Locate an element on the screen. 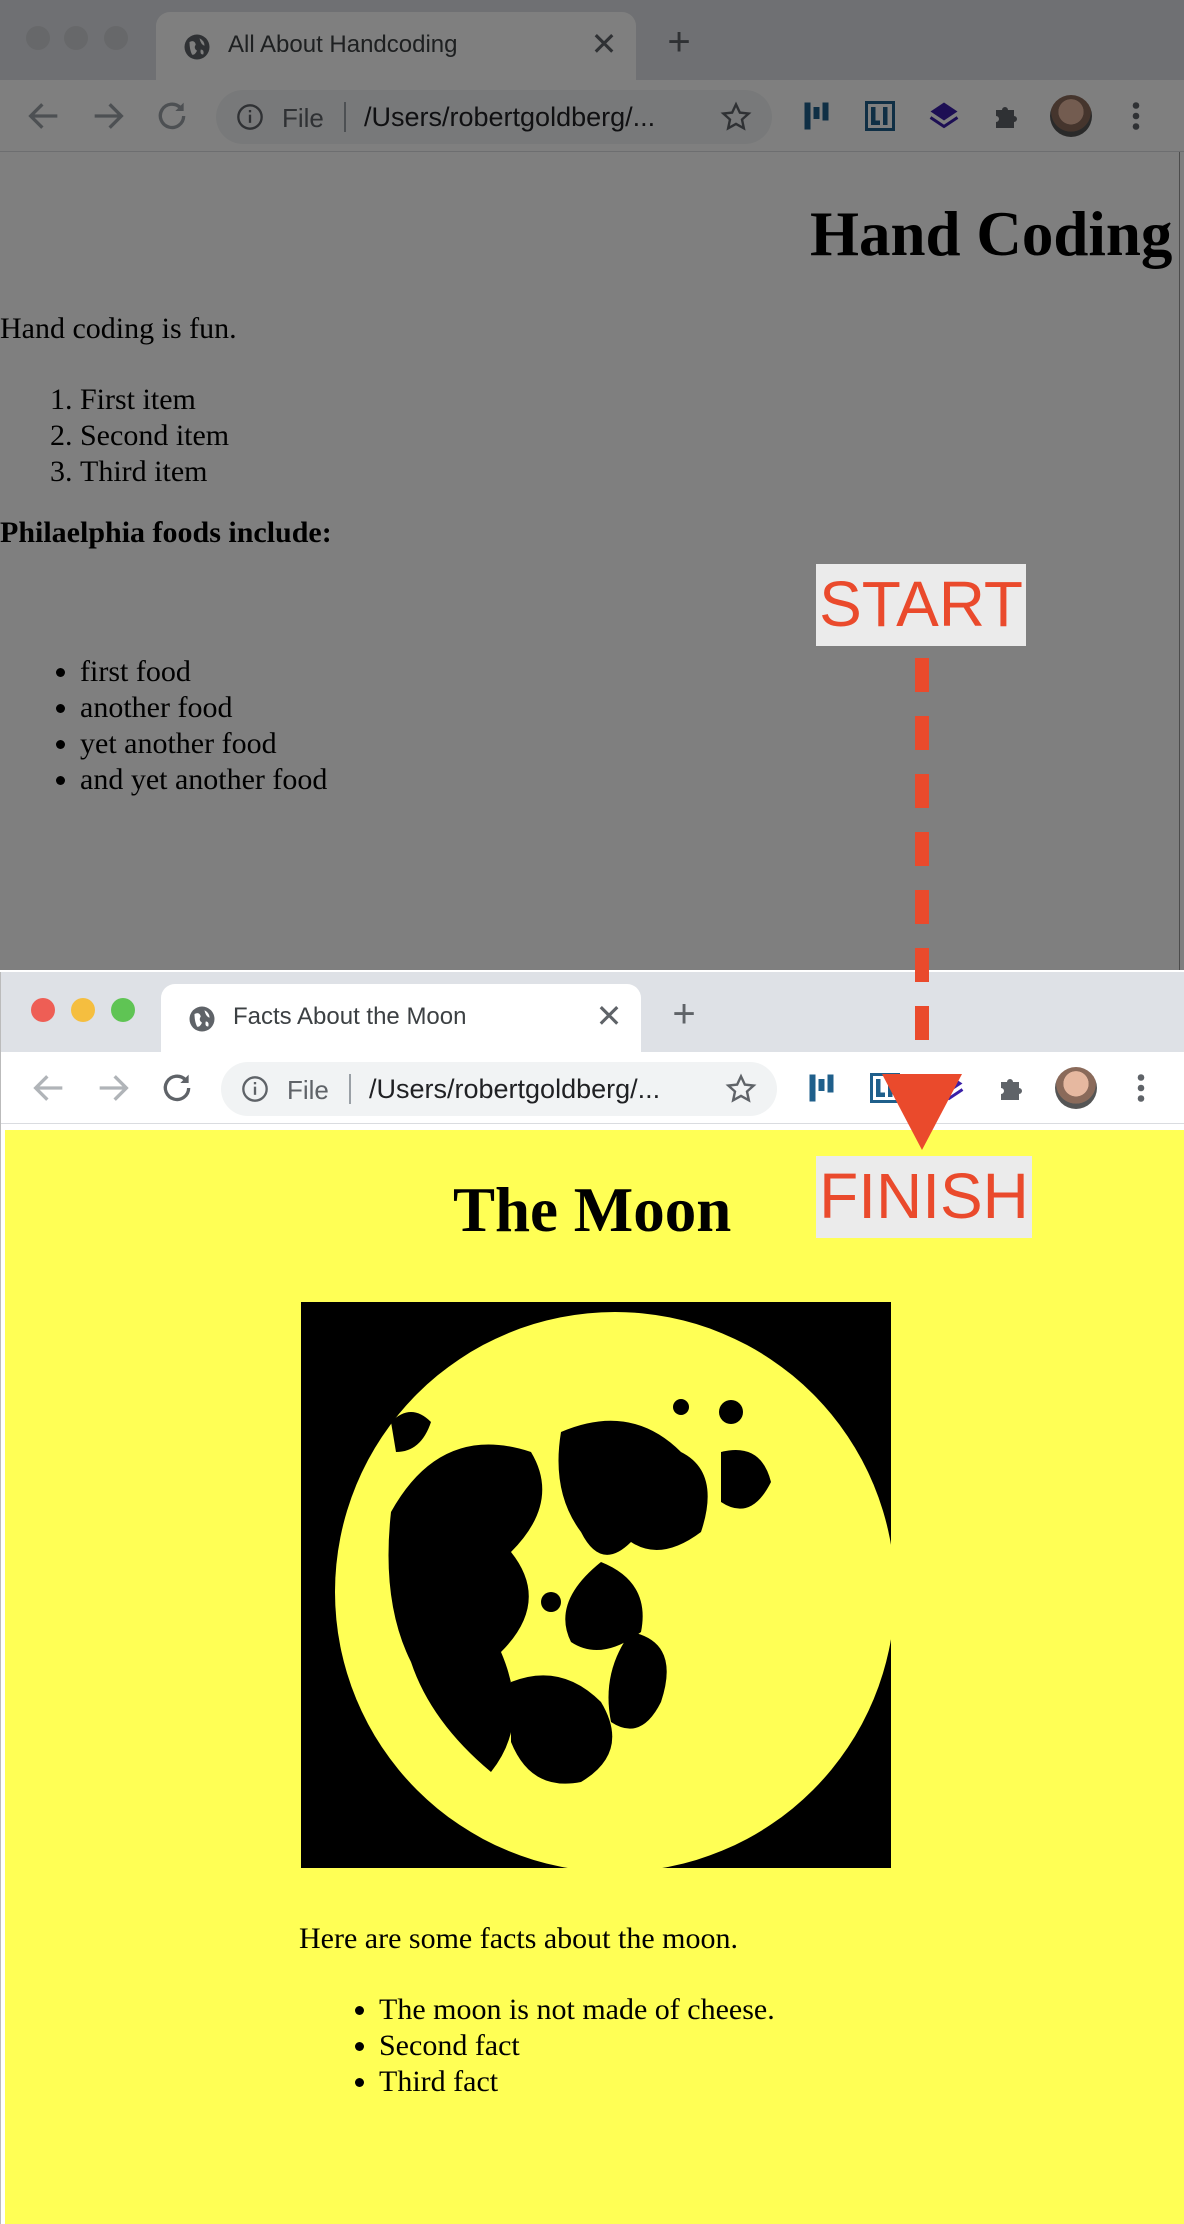 The height and width of the screenshot is (2224, 1184). divider is located at coordinates (350, 1089).